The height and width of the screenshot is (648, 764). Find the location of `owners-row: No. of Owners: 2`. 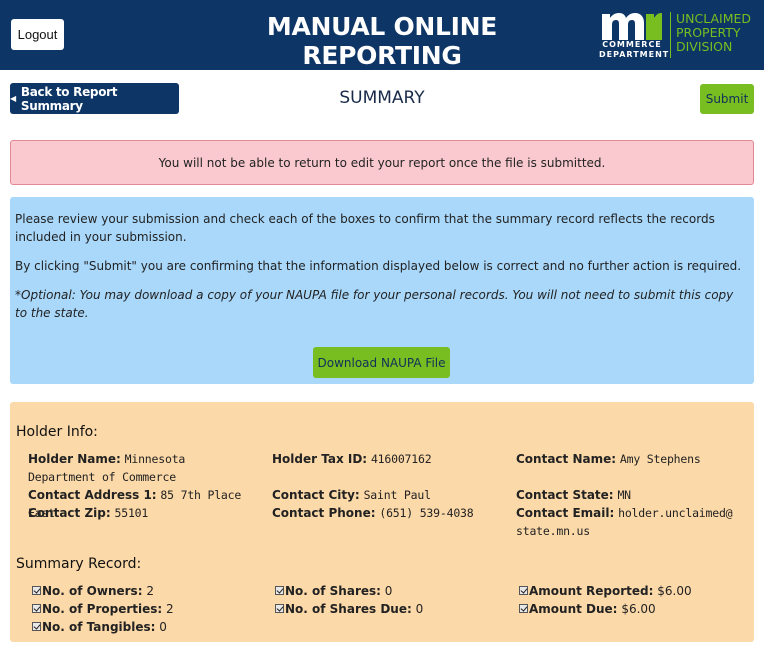

owners-row: No. of Owners: 2 is located at coordinates (93, 591).